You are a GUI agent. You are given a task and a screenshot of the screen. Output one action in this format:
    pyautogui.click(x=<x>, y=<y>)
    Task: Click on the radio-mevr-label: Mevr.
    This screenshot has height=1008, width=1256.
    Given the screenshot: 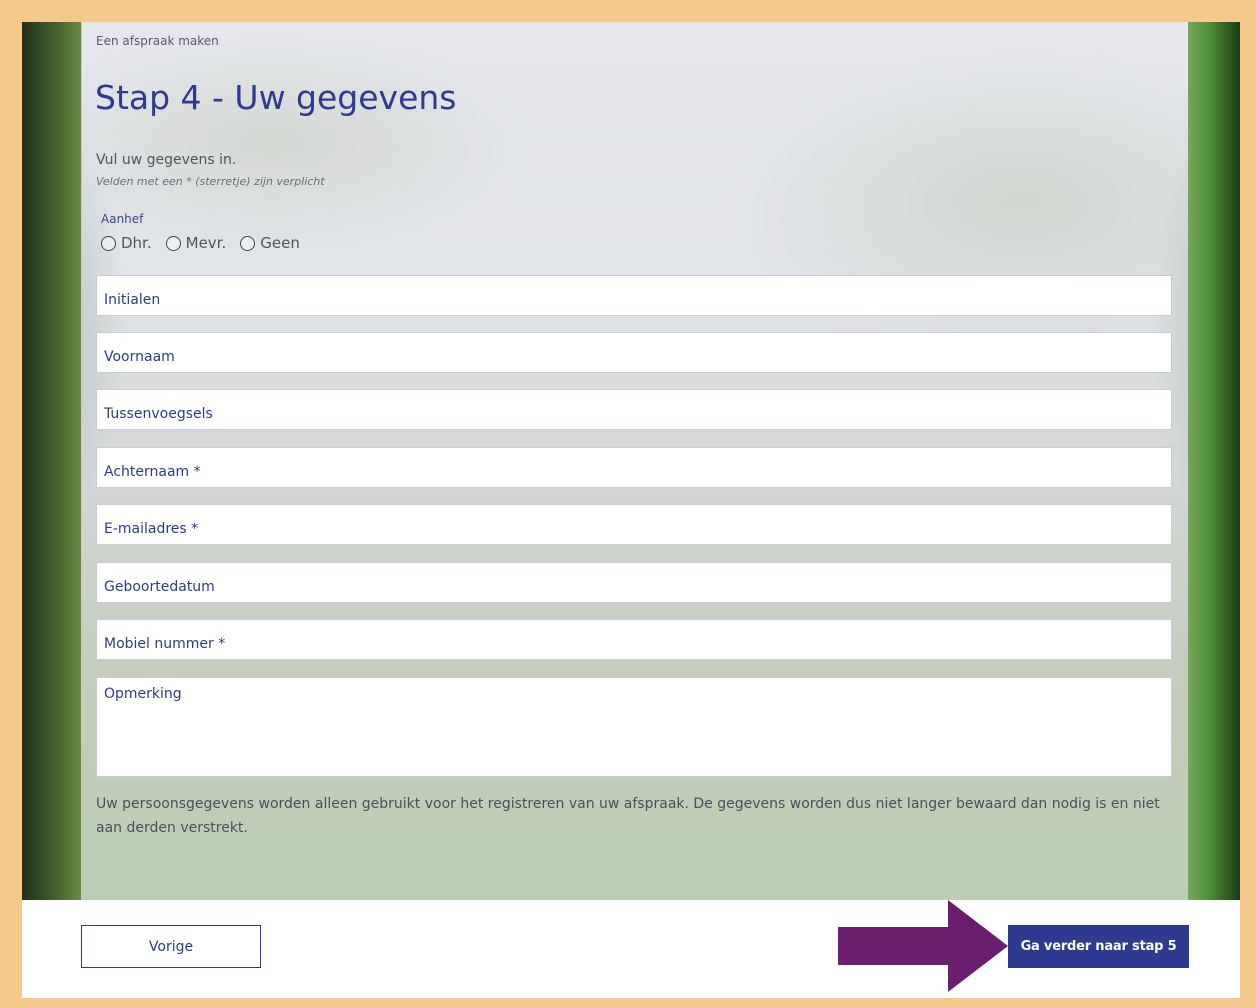 What is the action you would take?
    pyautogui.click(x=206, y=243)
    